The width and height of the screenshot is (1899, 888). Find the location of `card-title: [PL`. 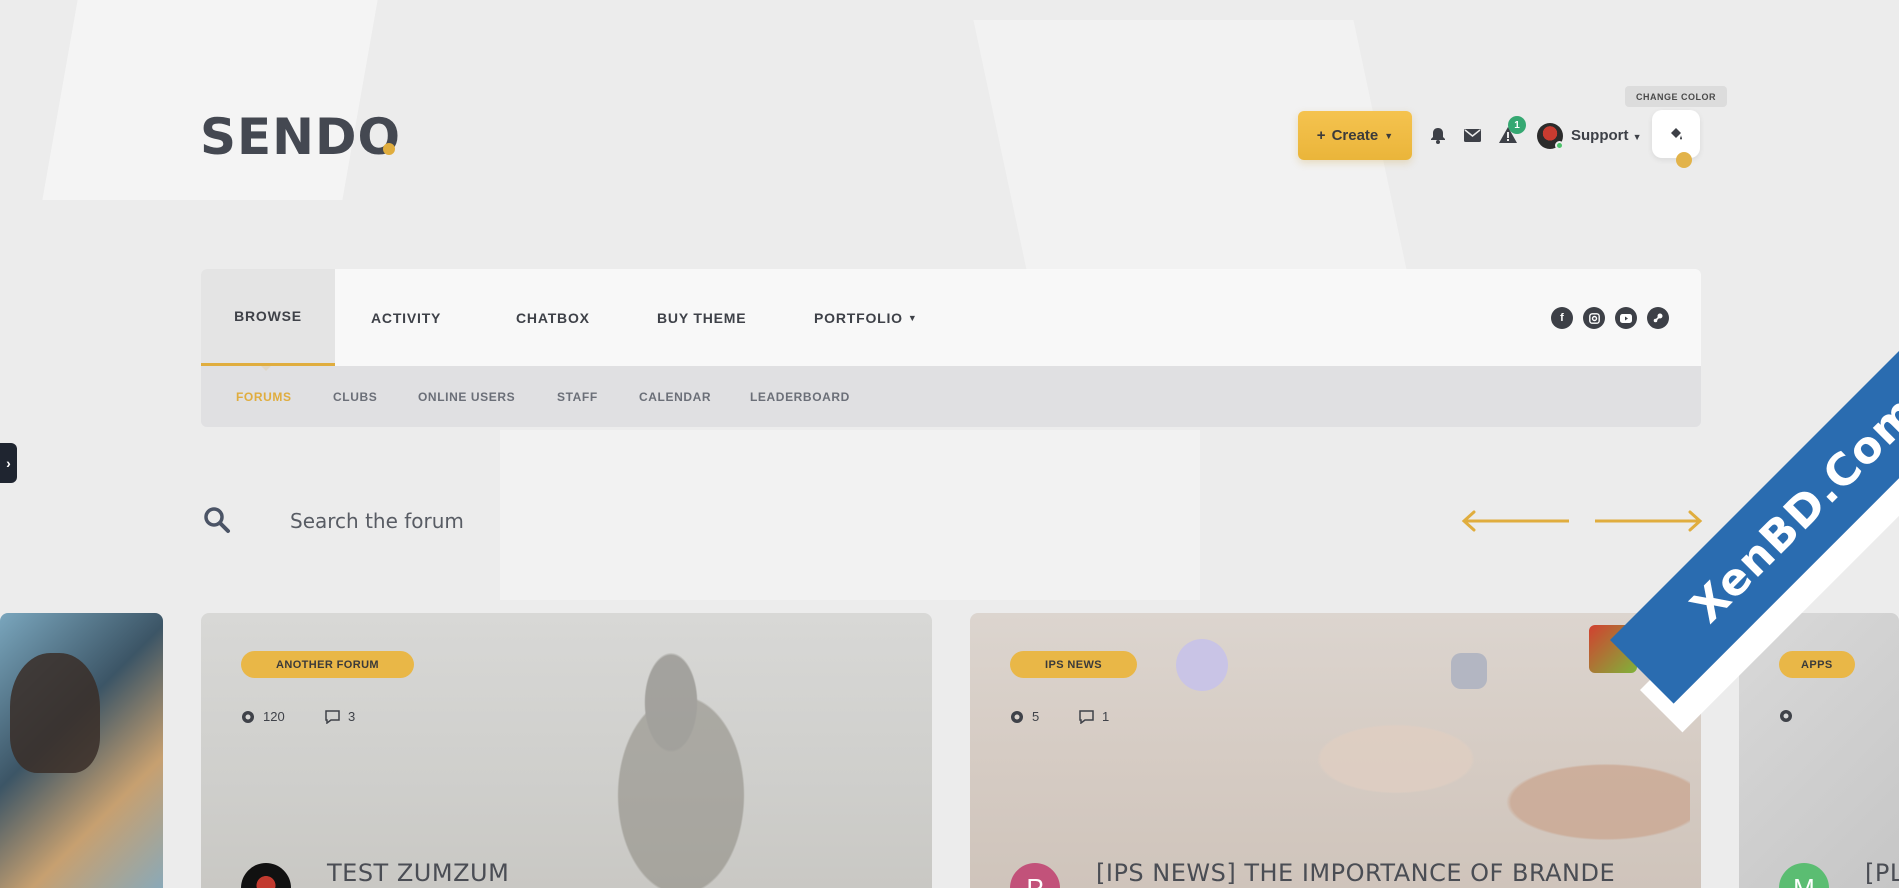

card-title: [PL is located at coordinates (1882, 873).